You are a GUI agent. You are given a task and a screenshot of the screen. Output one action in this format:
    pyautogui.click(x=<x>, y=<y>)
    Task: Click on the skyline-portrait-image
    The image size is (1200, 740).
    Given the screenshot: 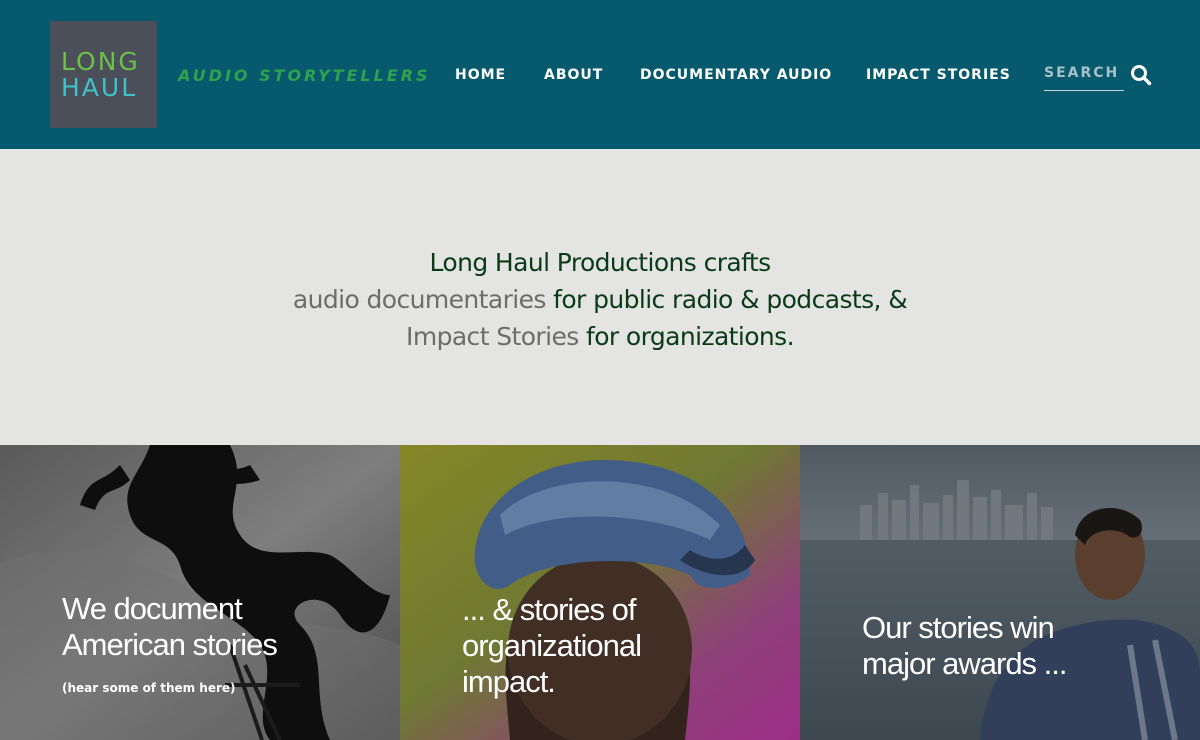 What is the action you would take?
    pyautogui.click(x=1000, y=592)
    